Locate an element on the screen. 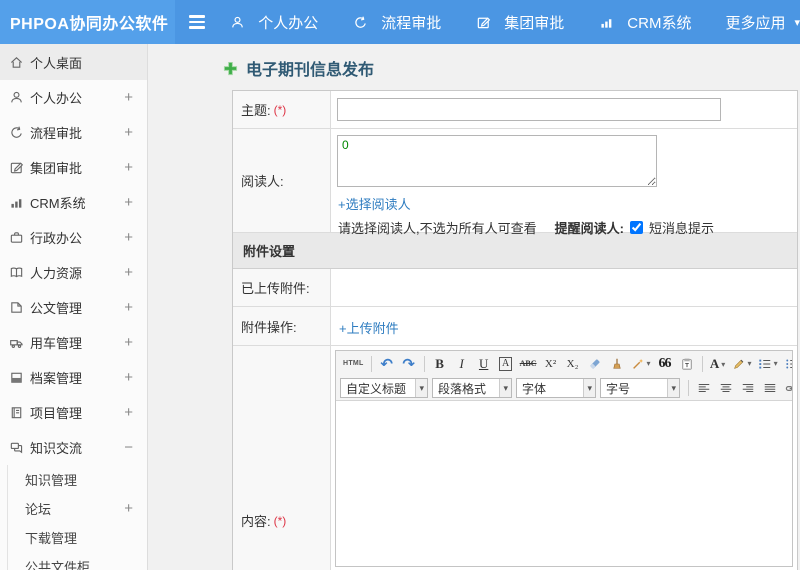 The width and height of the screenshot is (800, 570). highlight-color-button: ▾ is located at coordinates (742, 364).